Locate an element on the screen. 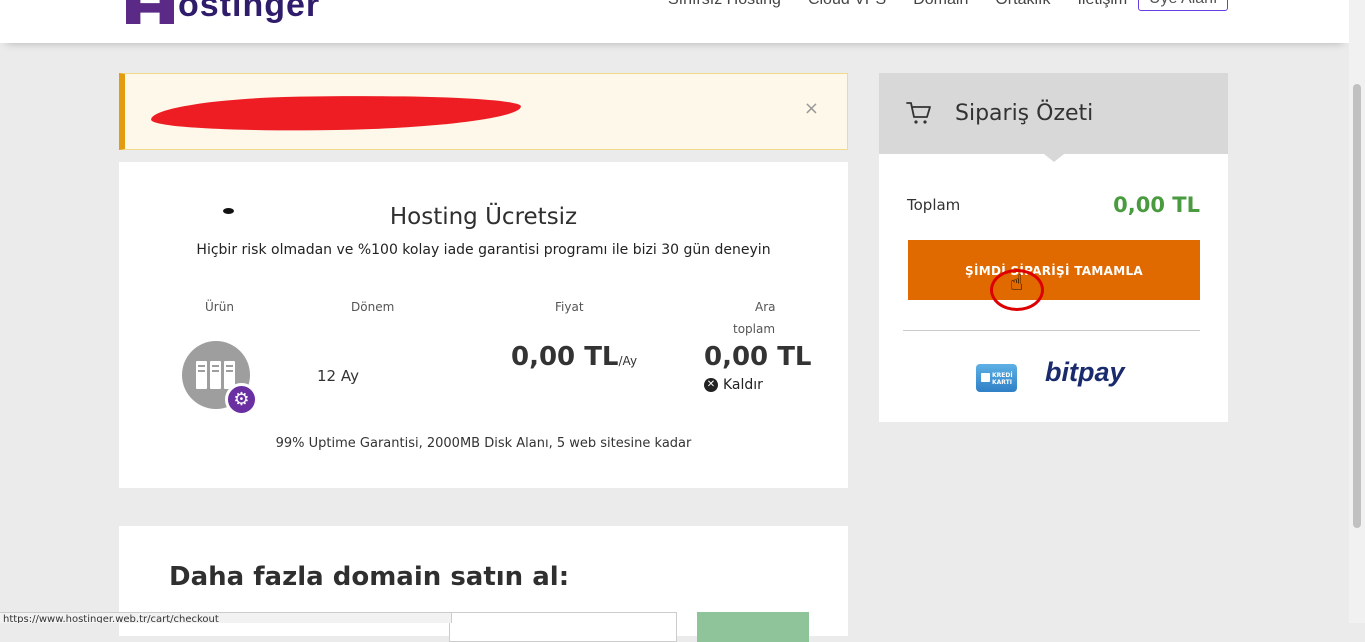 The height and width of the screenshot is (642, 1365). price-unit: /Ay is located at coordinates (628, 361).